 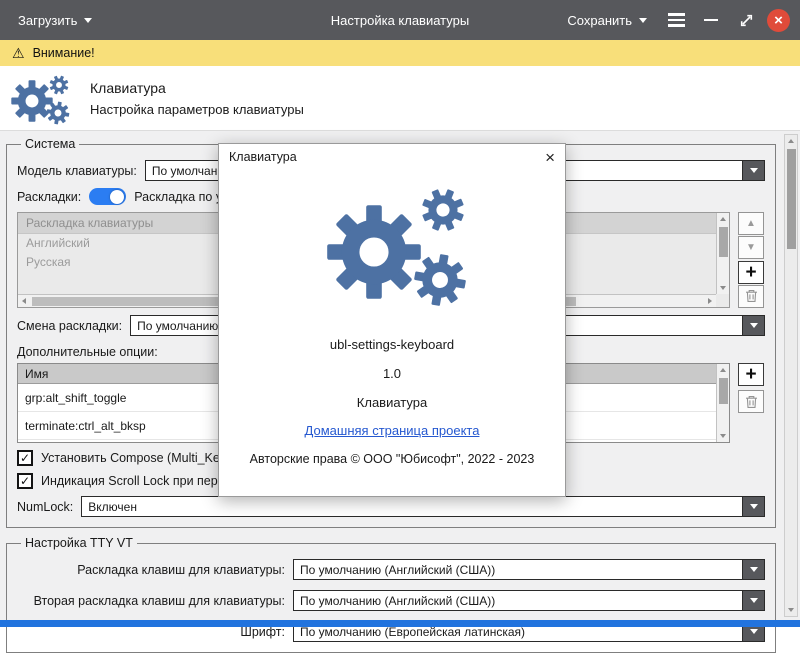 I want to click on tty-layout2-value: По умолчанию (Английский (США)), so click(x=398, y=601).